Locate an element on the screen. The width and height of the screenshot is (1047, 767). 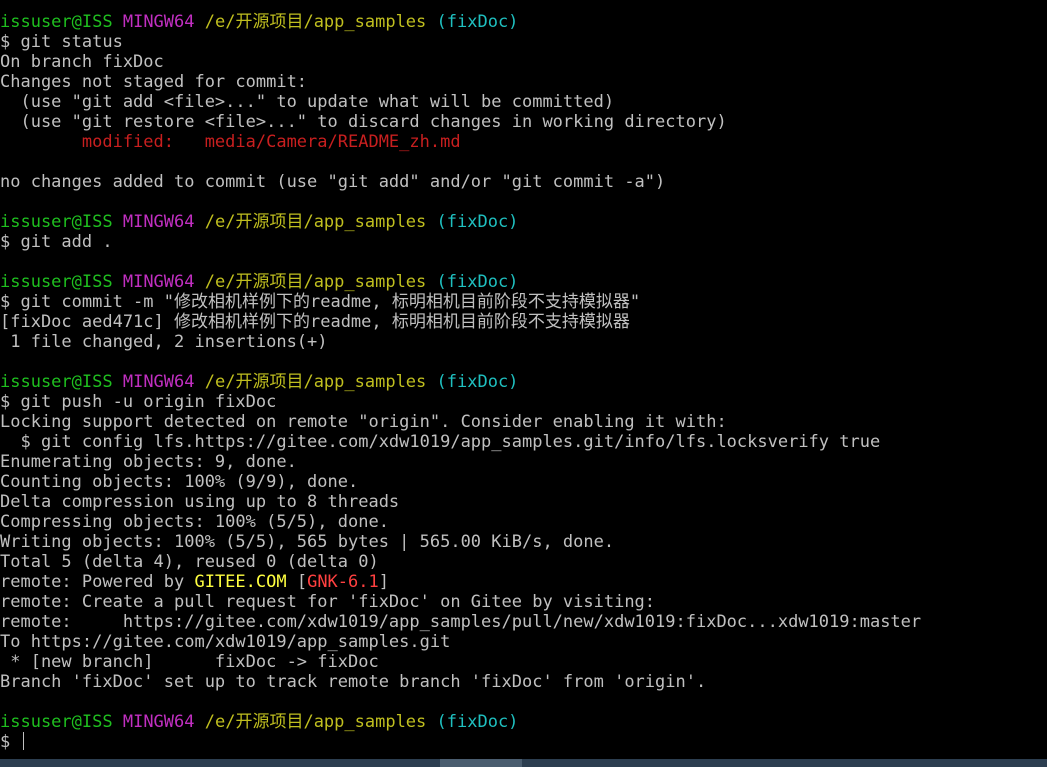
output-text: ] is located at coordinates (383, 582).